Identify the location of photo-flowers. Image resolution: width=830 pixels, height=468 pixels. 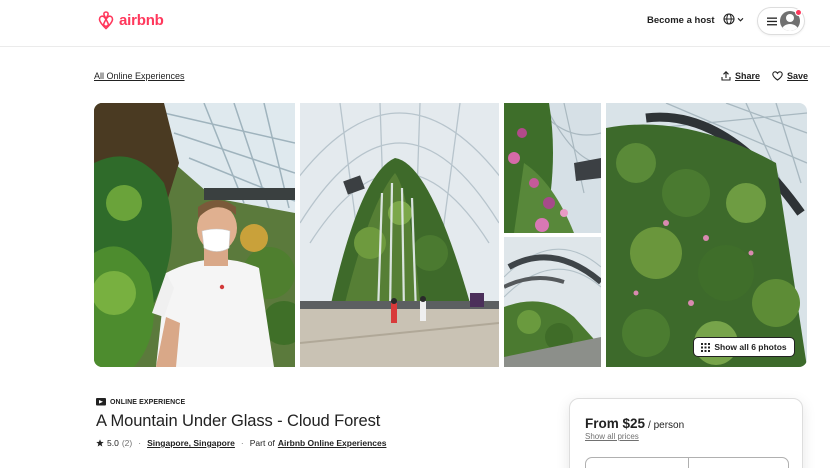
(552, 168).